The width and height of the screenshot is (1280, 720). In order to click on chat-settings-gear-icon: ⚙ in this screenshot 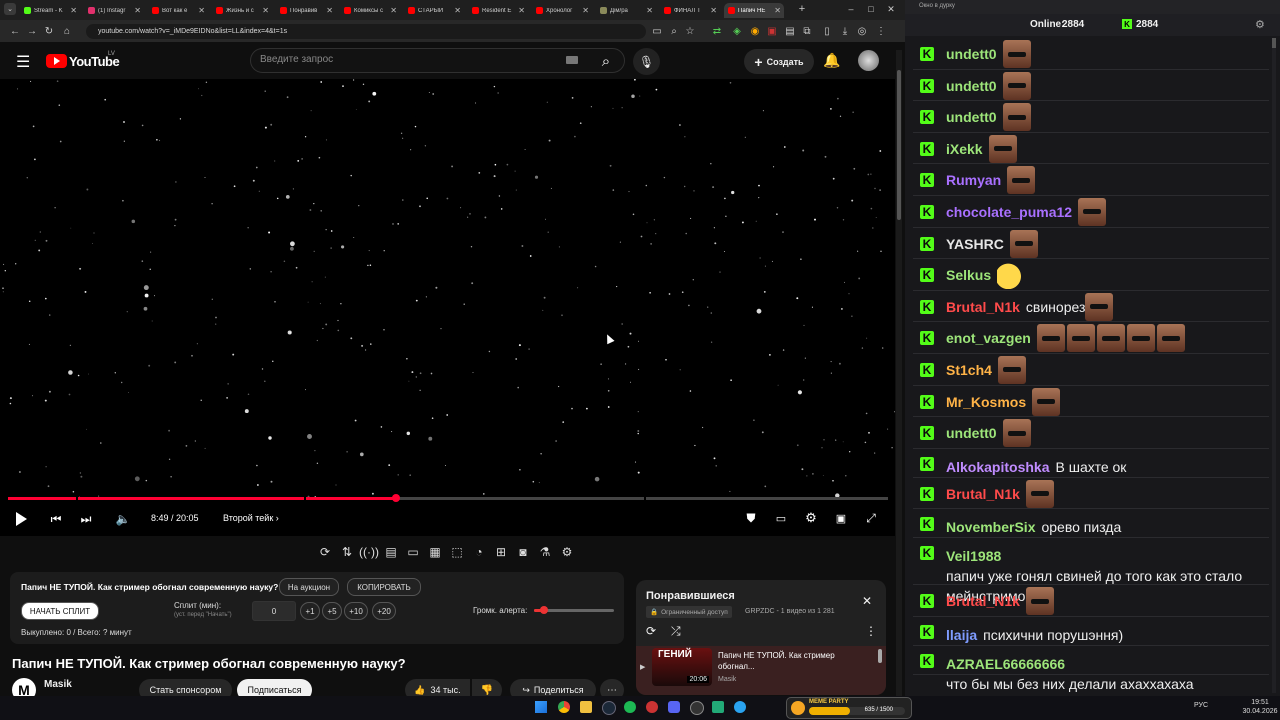, I will do `click(1260, 24)`.